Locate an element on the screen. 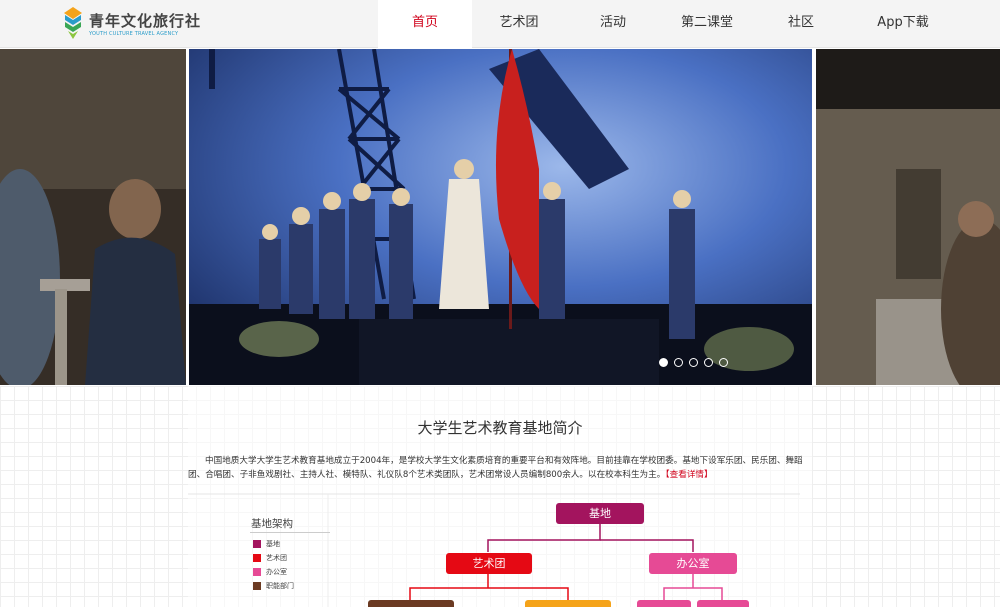 The width and height of the screenshot is (1000, 607). org-connectors-office is located at coordinates (693, 587).